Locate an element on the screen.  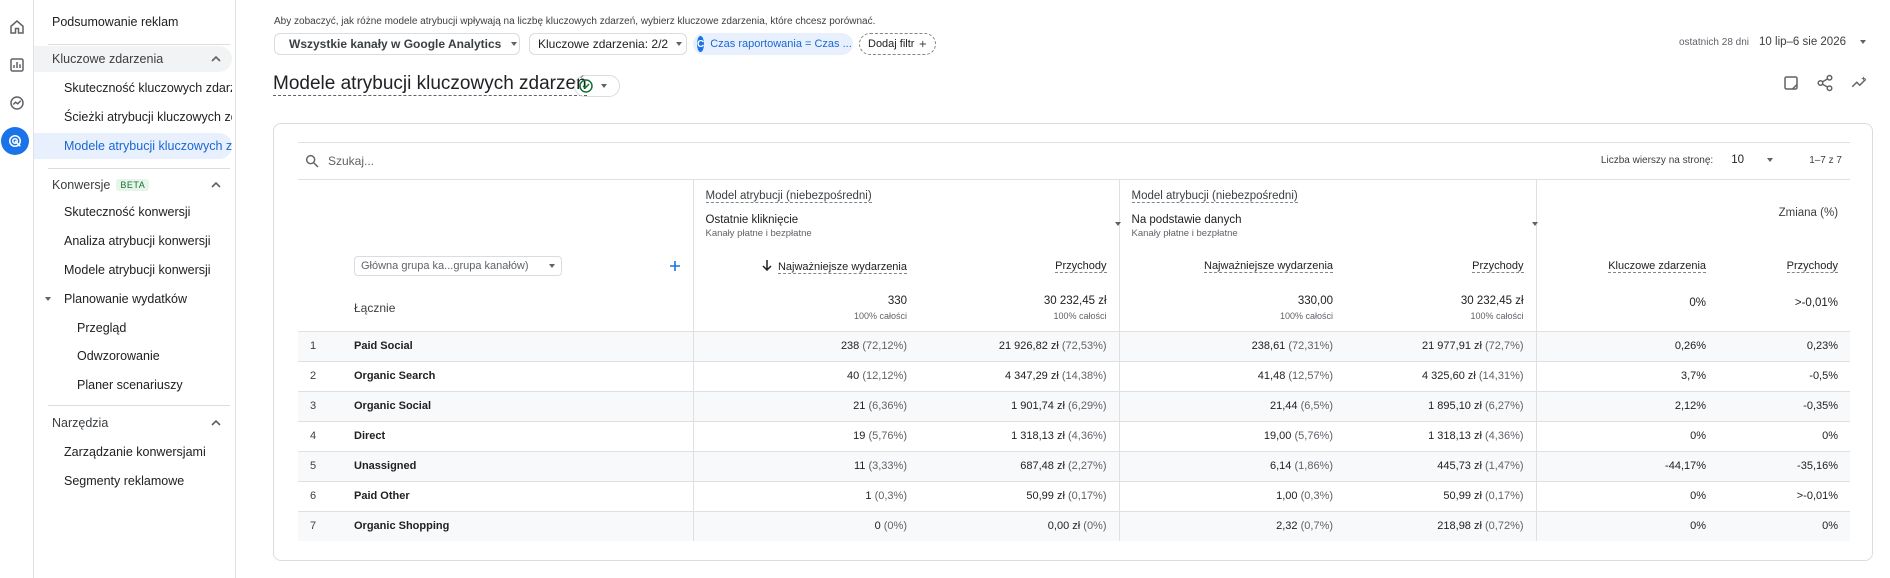
sidebar-item-overview: Przegląd is located at coordinates (133, 328).